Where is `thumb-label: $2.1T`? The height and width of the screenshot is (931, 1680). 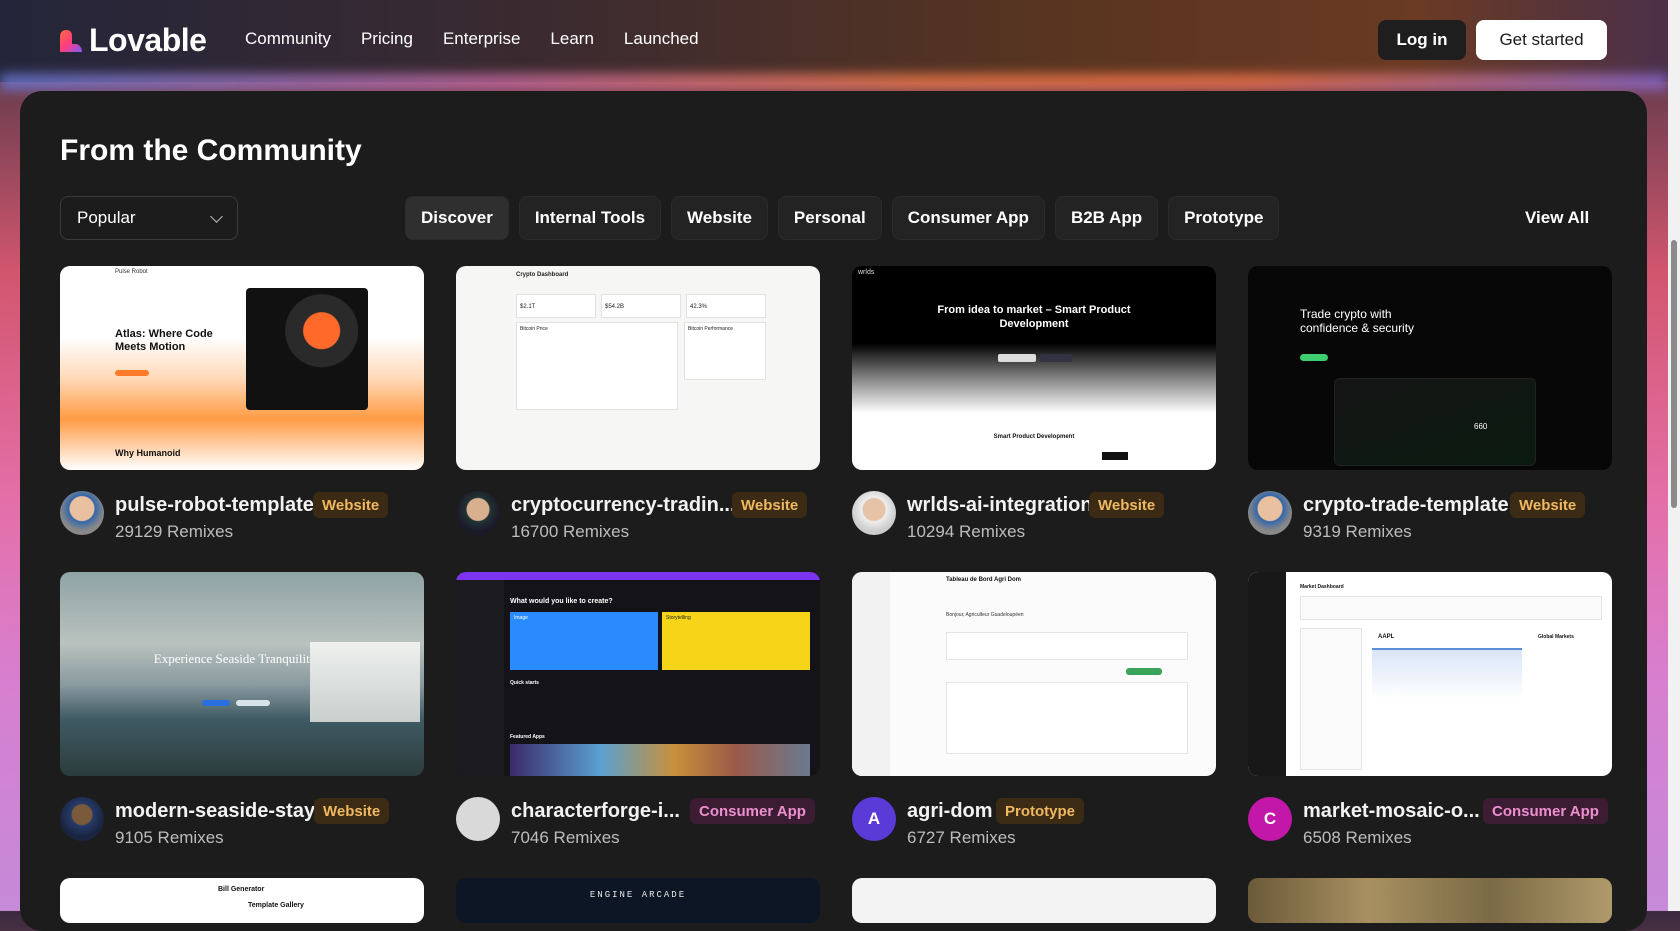 thumb-label: $2.1T is located at coordinates (528, 307).